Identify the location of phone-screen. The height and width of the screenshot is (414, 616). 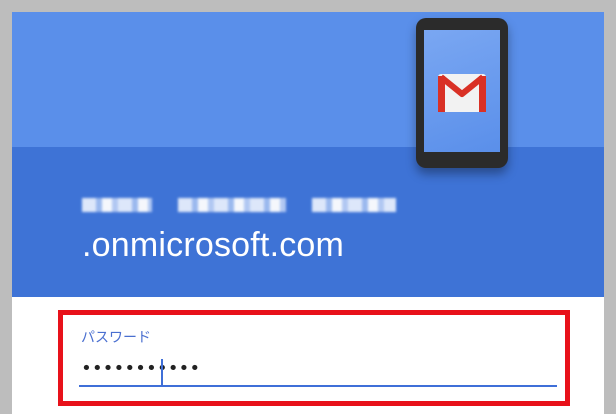
(462, 91).